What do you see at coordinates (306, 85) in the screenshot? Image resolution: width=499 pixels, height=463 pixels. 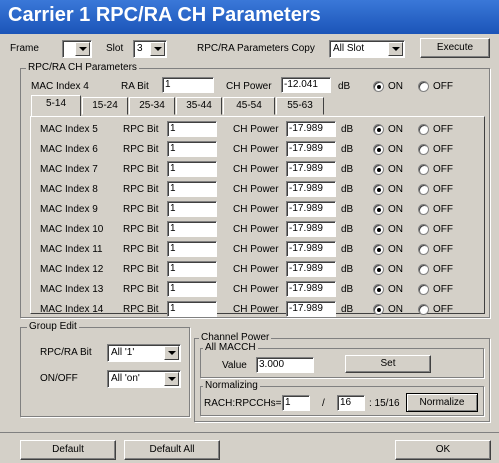 I see `mac4-ch-power-field: -12.041` at bounding box center [306, 85].